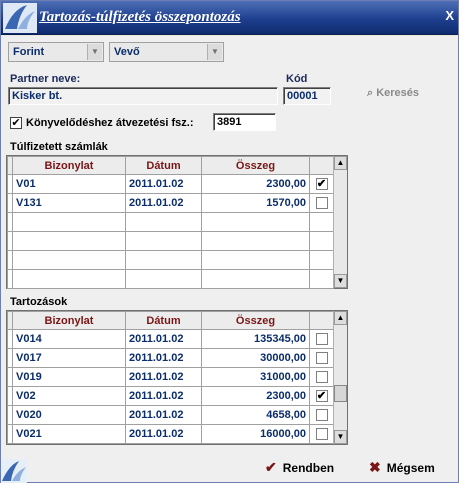 The image size is (459, 483). I want to click on overpaid-section-title: Túlfizetett számlák, so click(59, 147).